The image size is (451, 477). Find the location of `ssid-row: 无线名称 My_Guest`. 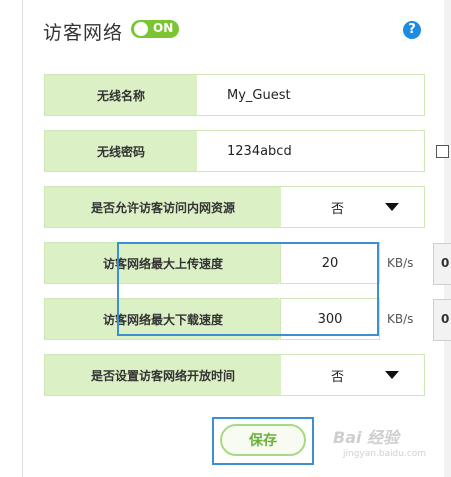

ssid-row: 无线名称 My_Guest is located at coordinates (234, 95).